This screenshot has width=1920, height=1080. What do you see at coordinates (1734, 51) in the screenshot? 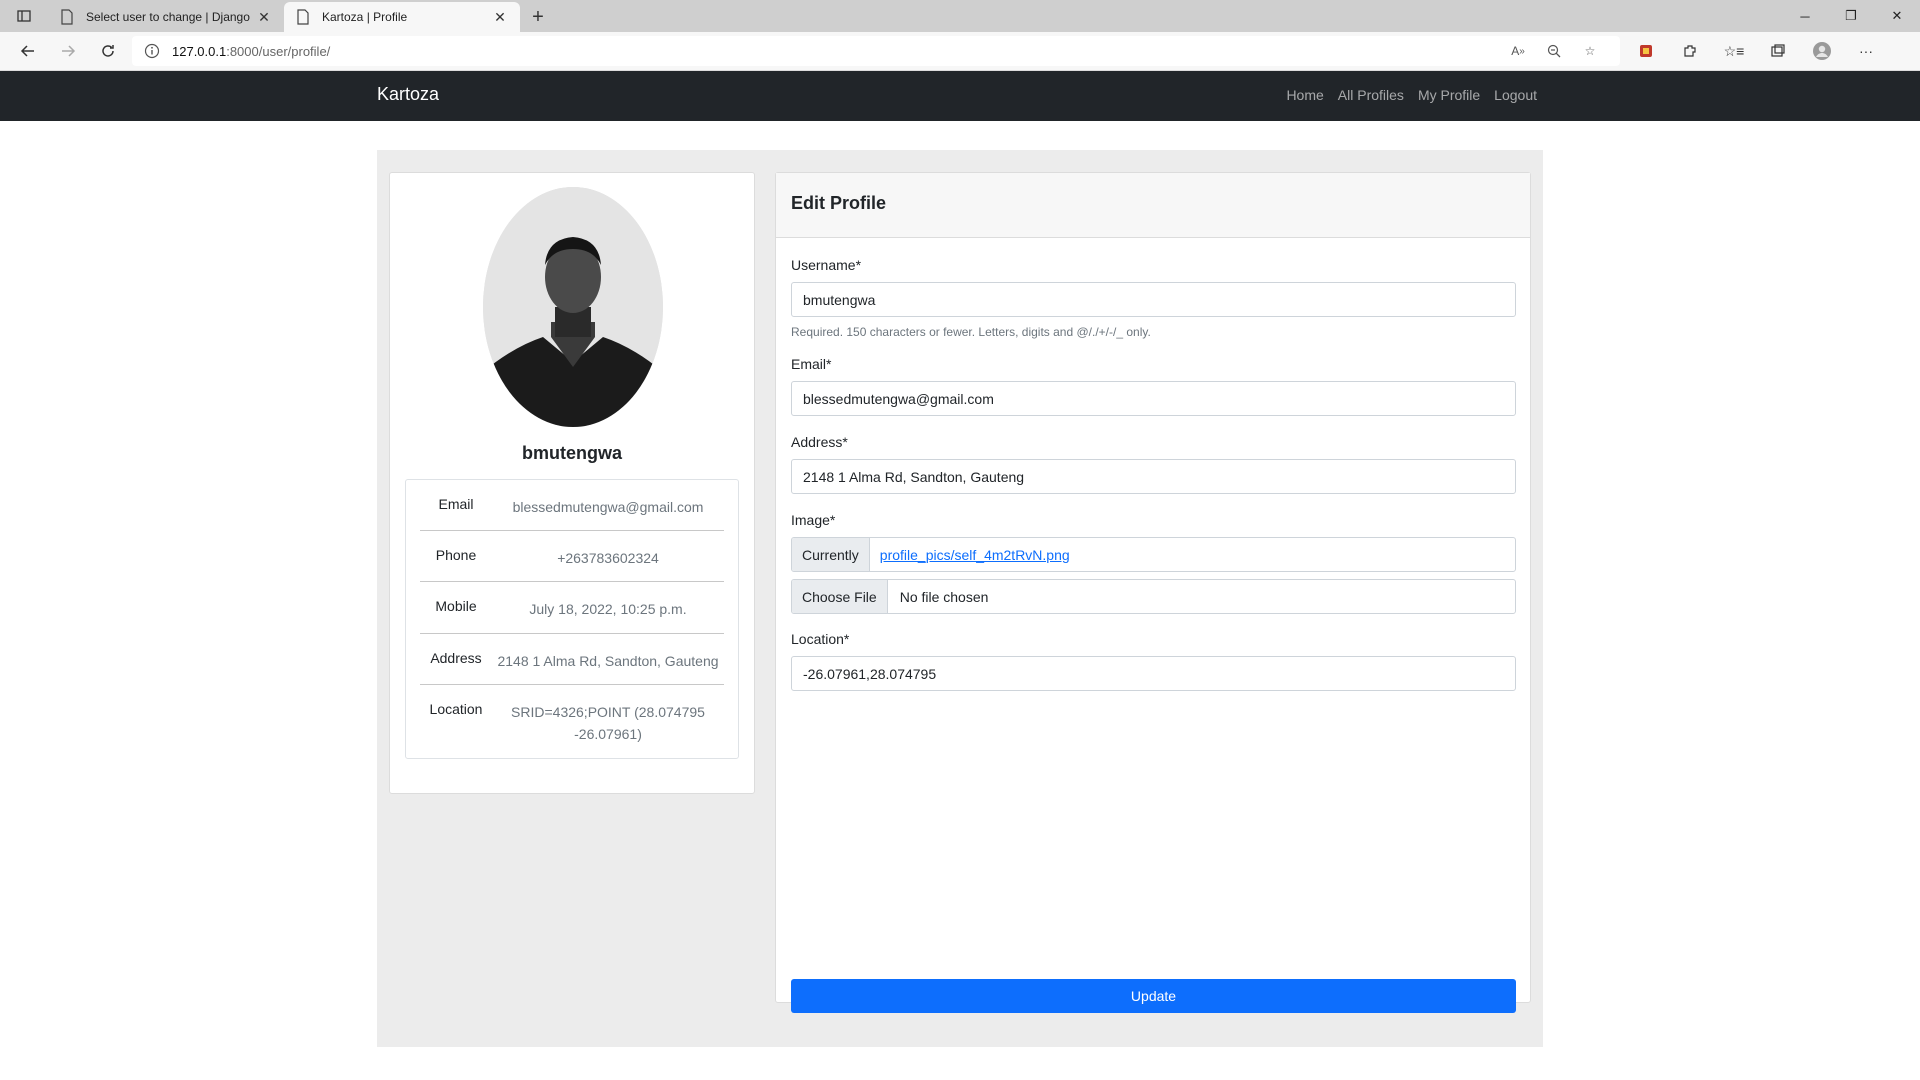
I see `favorites-icon: ☆≡` at bounding box center [1734, 51].